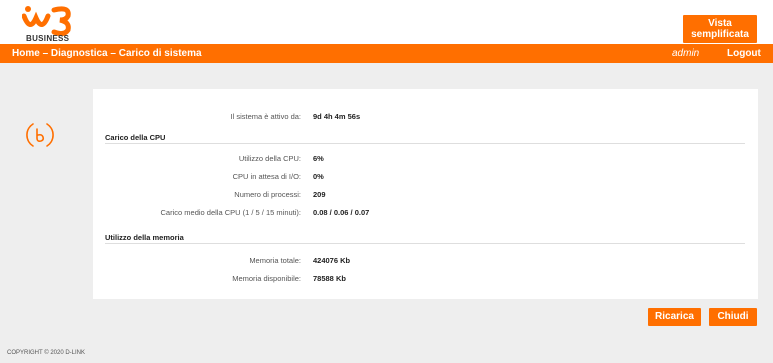  Describe the element at coordinates (275, 260) in the screenshot. I see `memory-total-label: Memoria totale:` at that location.